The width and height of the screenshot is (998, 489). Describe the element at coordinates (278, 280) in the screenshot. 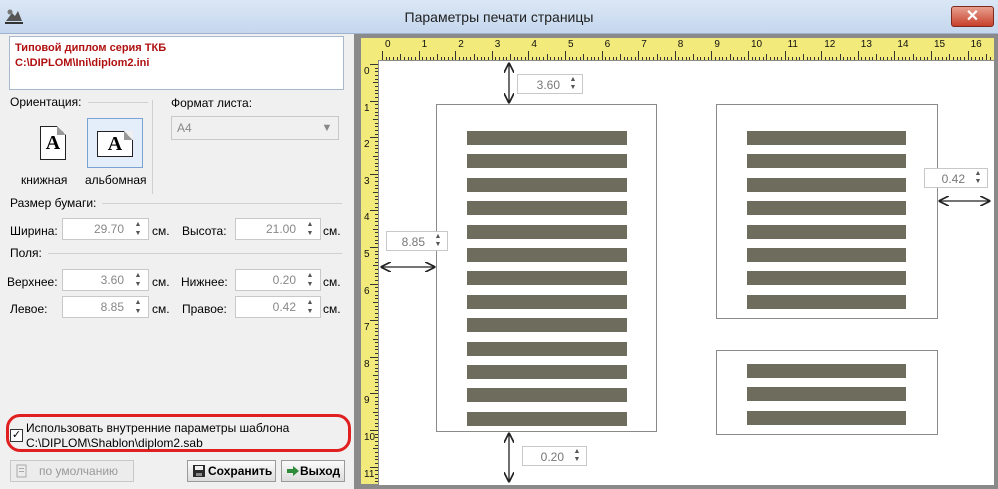

I see `bottom-margin-spinner: 0.20 ▲ ▼` at that location.